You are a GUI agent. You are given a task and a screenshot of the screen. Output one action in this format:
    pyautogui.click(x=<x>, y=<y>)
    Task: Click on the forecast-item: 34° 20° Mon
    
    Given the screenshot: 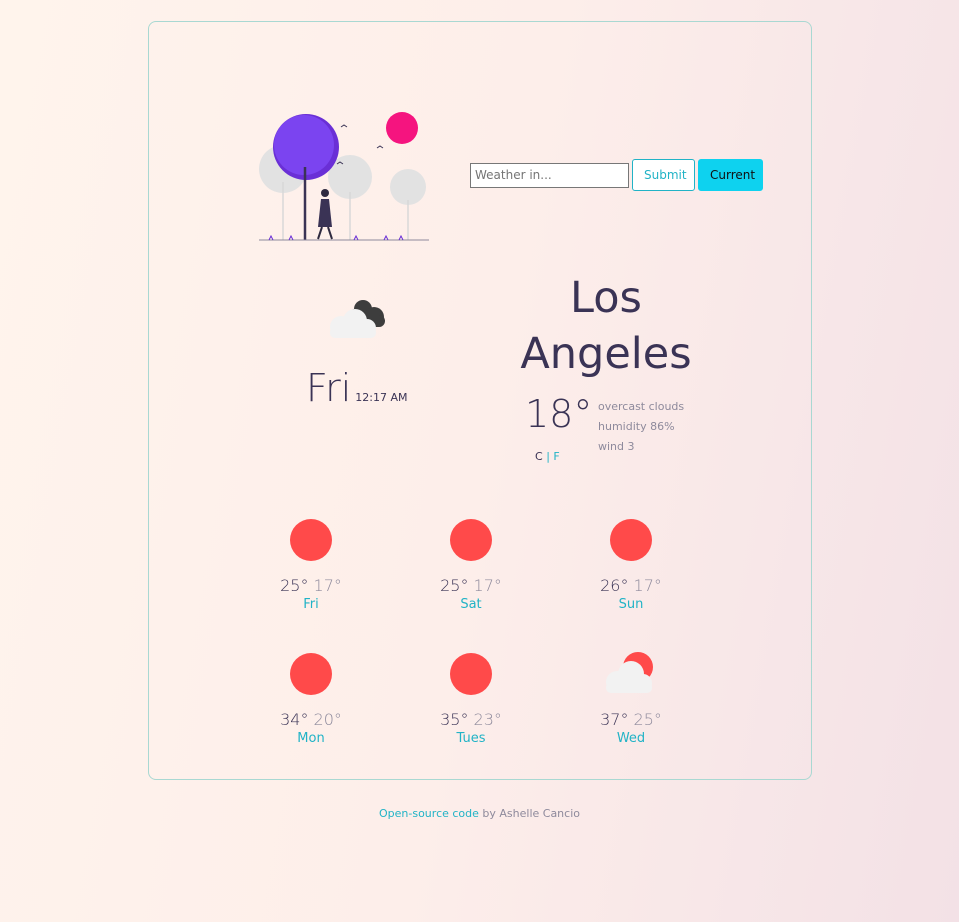 What is the action you would take?
    pyautogui.click(x=311, y=696)
    